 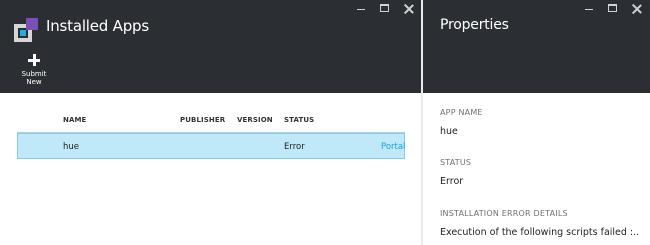 I want to click on column-header-version: VERSION, so click(x=255, y=120).